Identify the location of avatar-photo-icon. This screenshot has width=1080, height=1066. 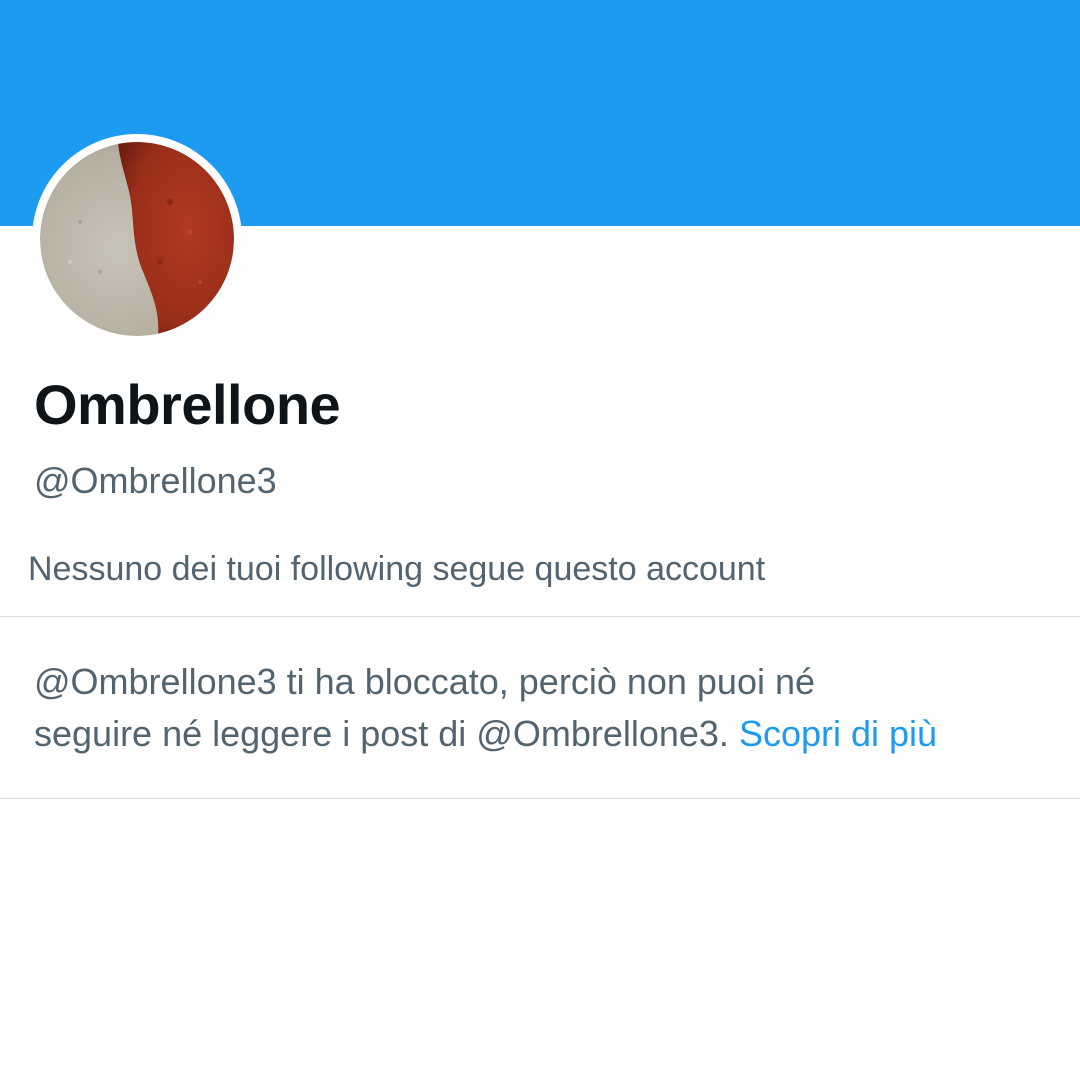
(137, 239).